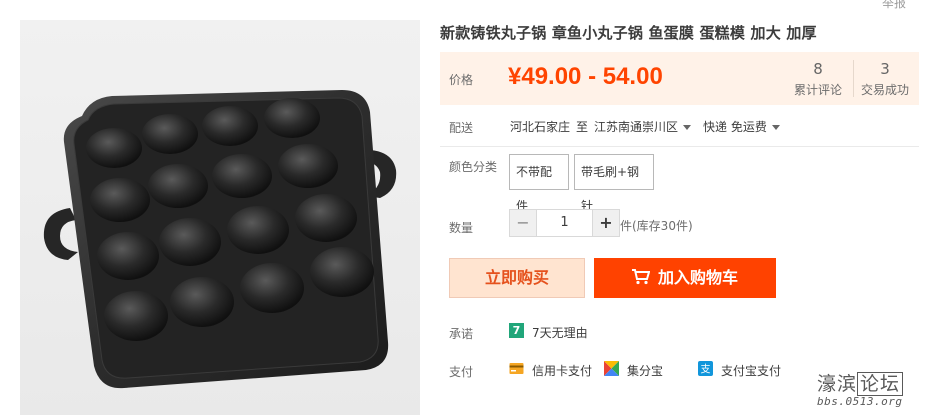 Image resolution: width=932 pixels, height=415 pixels. What do you see at coordinates (697, 277) in the screenshot?
I see `add-to-cart-label: 加入购物车` at bounding box center [697, 277].